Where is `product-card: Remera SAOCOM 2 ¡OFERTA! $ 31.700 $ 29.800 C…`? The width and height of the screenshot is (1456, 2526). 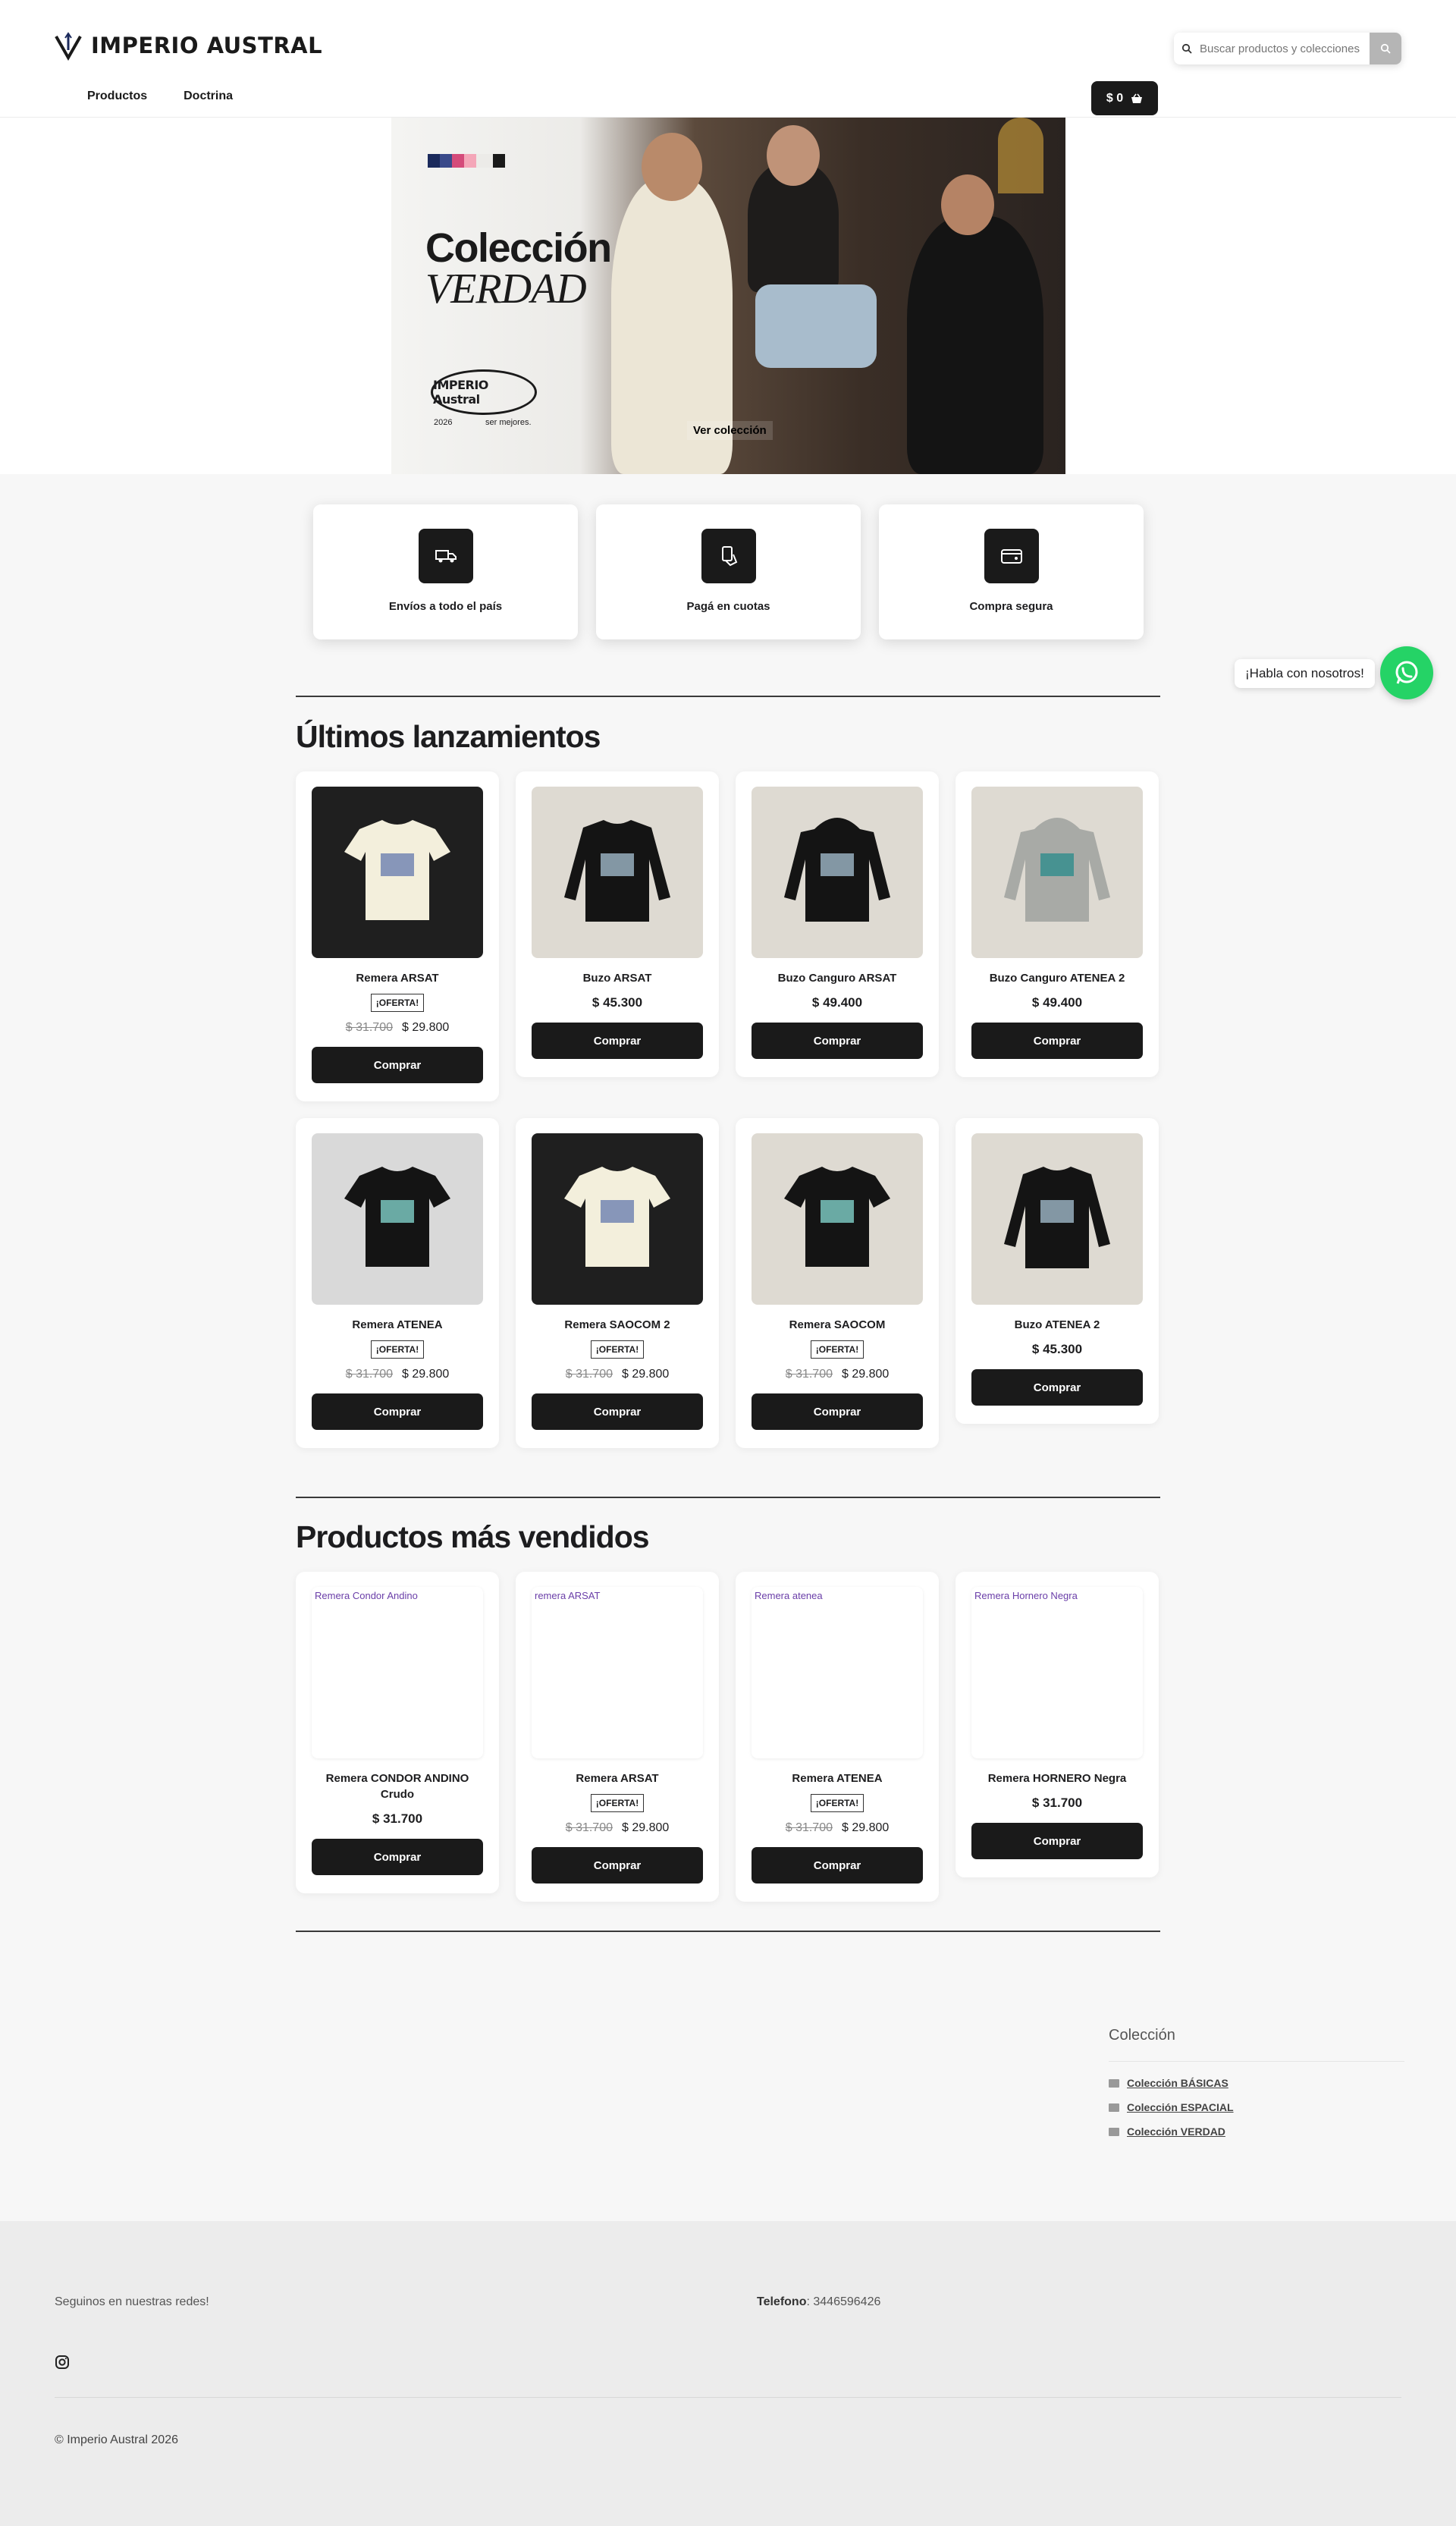
product-card: Remera SAOCOM 2 ¡OFERTA! $ 31.700 $ 29.800 C… is located at coordinates (617, 1283).